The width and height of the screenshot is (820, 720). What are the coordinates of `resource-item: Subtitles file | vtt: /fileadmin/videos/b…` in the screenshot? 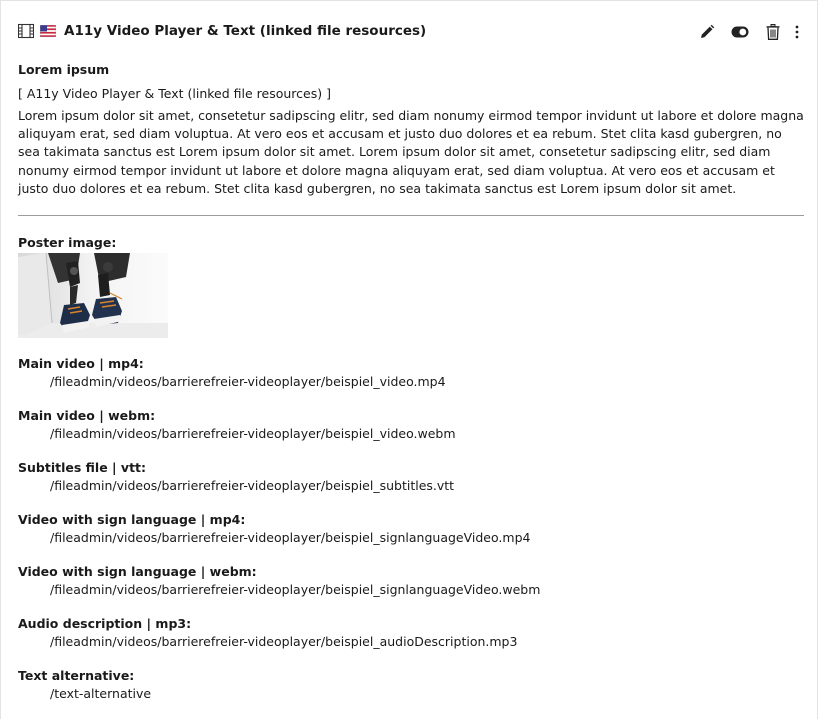 It's located at (411, 477).